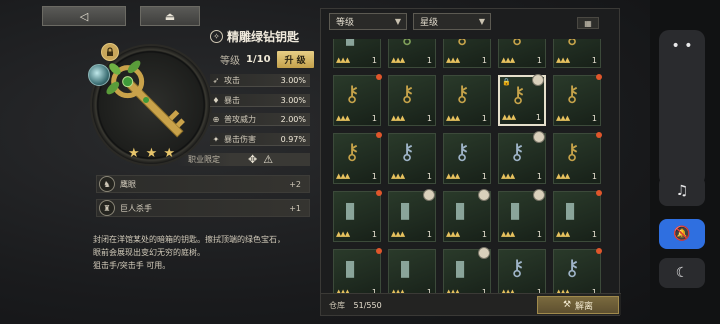 The width and height of the screenshot is (720, 324). I want to click on skill-row-eagle-eye: ♞ 鹰眼 +2, so click(203, 184).